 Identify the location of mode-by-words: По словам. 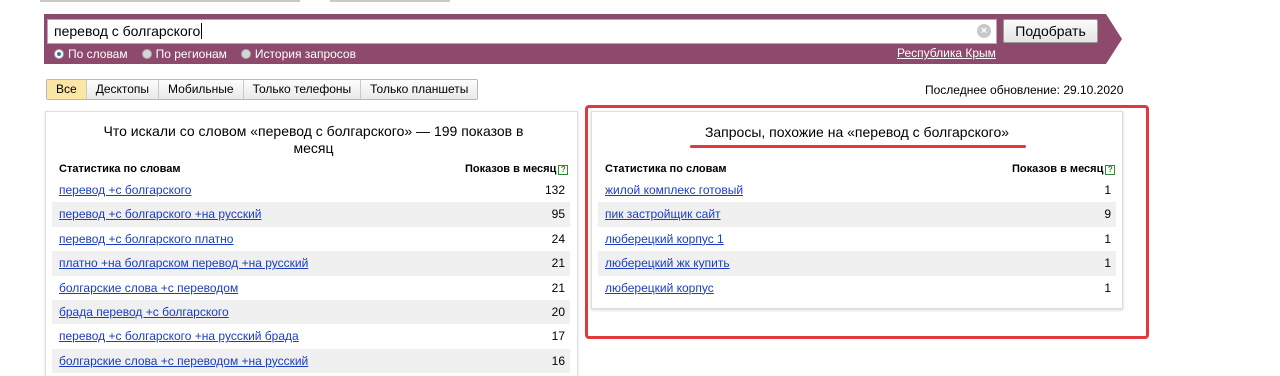
(91, 54).